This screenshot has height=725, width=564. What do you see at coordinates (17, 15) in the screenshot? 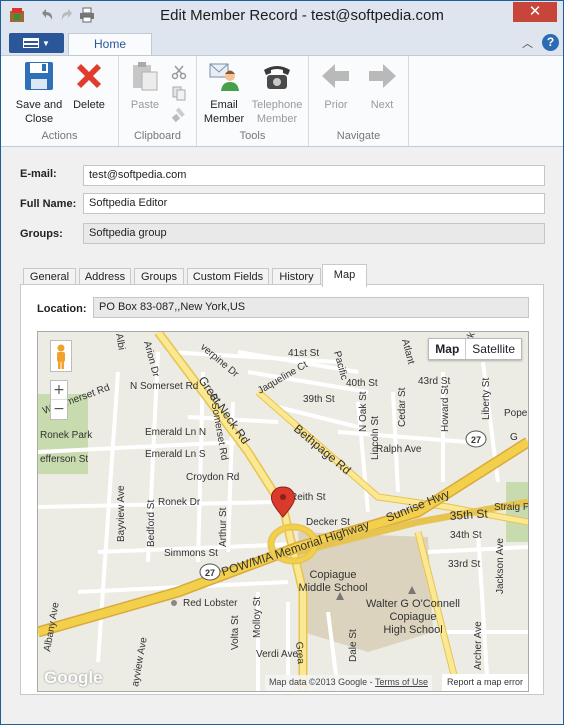
I see `app-icon` at bounding box center [17, 15].